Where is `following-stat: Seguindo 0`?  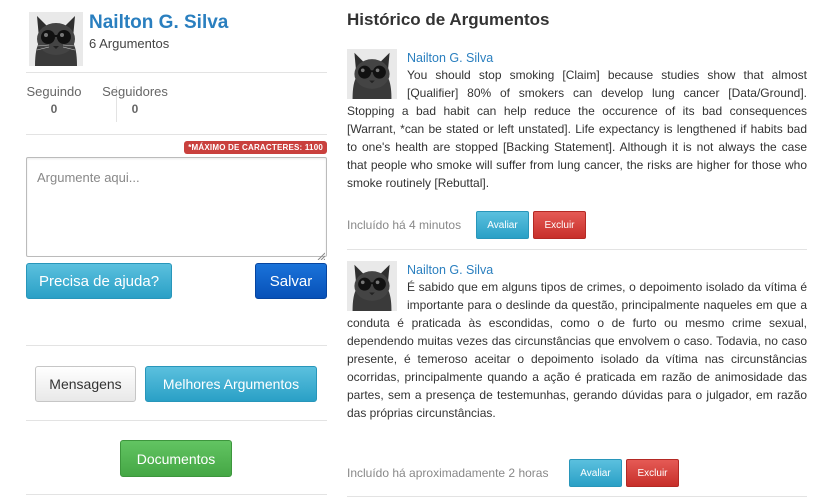
following-stat: Seguindo 0 is located at coordinates (54, 100).